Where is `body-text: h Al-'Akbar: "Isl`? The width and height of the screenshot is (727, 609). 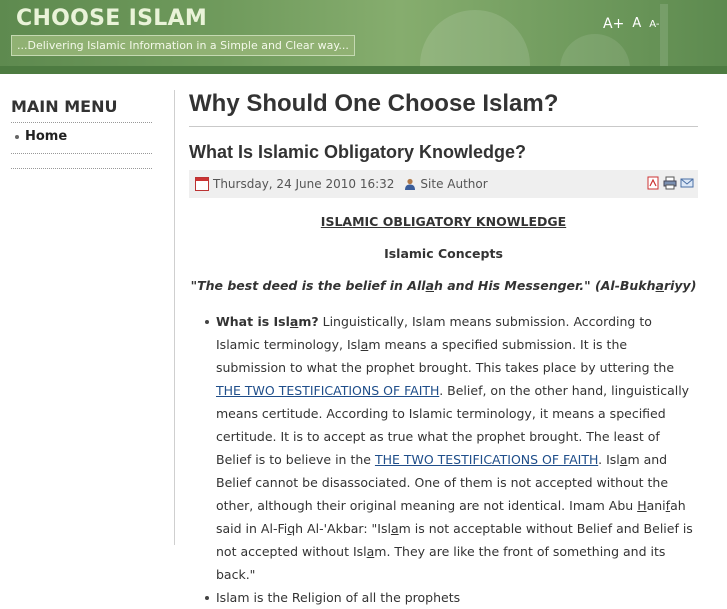
body-text: h Al-'Akbar: "Isl is located at coordinates (343, 528).